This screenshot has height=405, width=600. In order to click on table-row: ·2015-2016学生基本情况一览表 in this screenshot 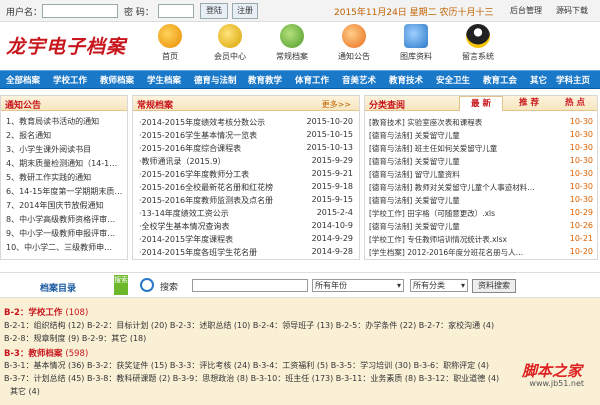, I will do `click(198, 135)`.